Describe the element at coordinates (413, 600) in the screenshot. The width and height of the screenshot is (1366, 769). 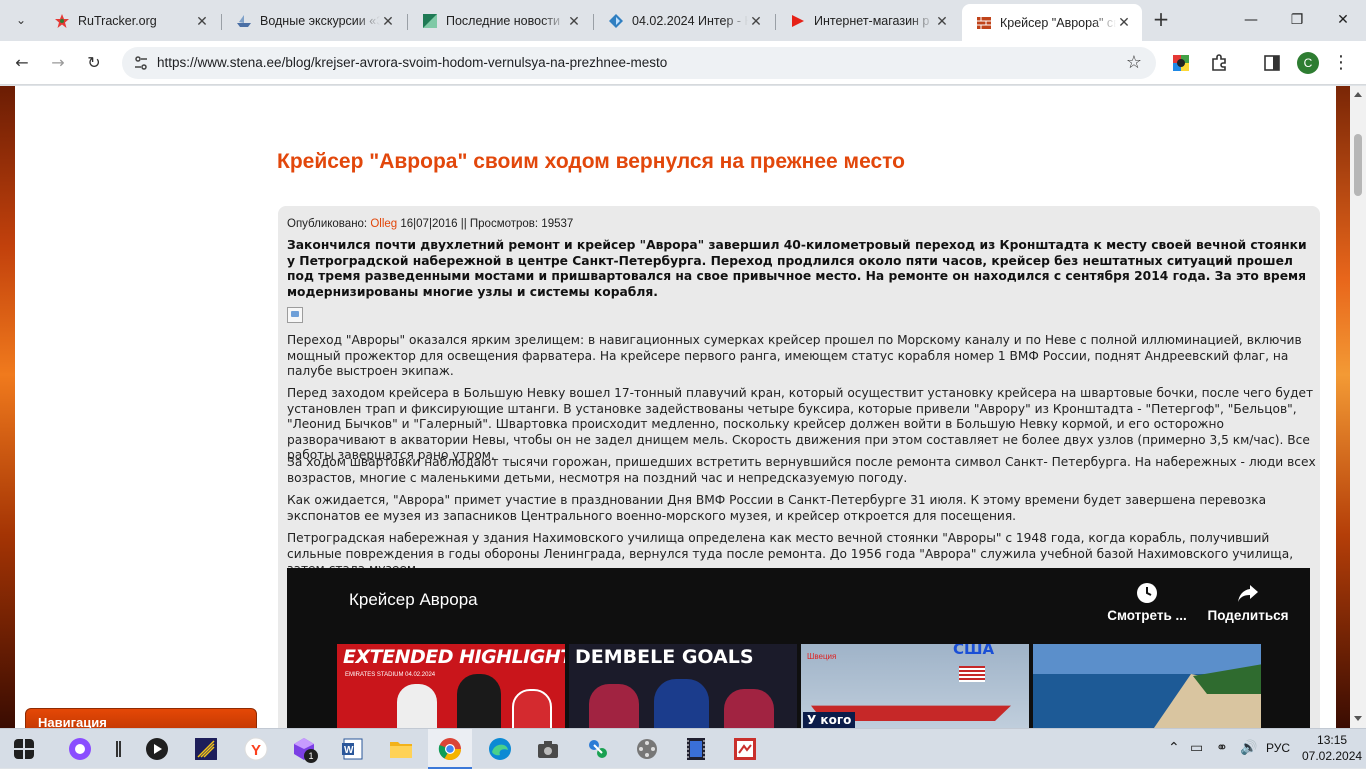
I see `video-title: Крейсер Аврора` at that location.